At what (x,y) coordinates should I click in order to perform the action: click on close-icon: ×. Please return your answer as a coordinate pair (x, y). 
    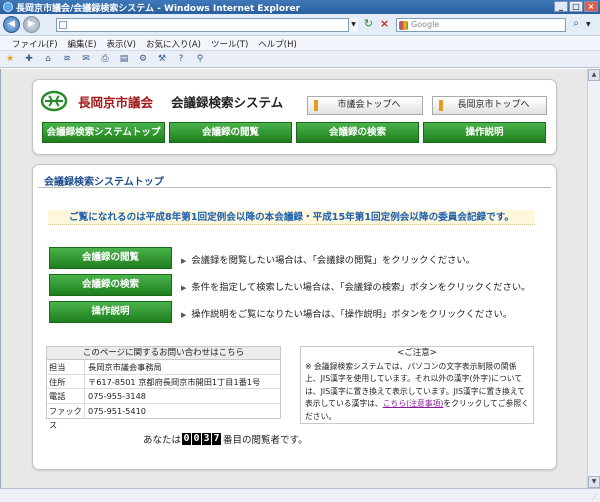
    Looking at the image, I should click on (591, 6).